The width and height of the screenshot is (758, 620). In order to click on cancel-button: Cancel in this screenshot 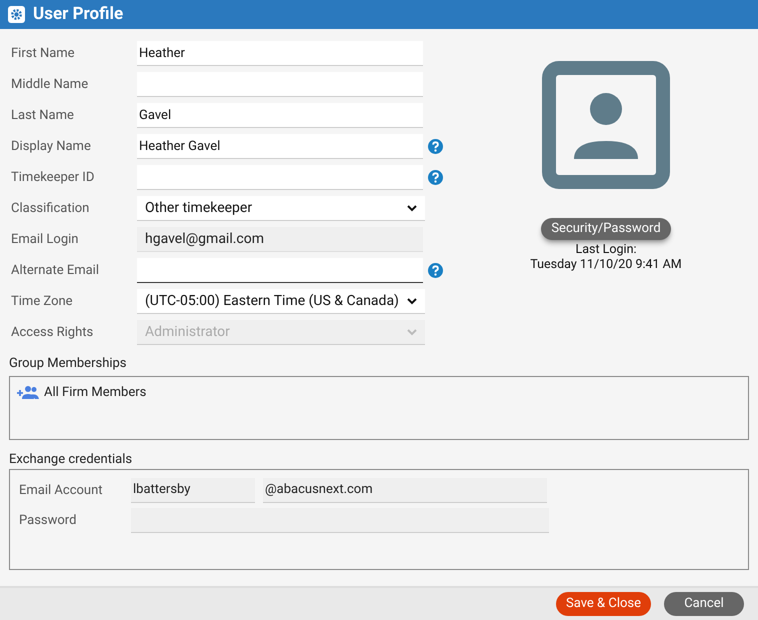, I will do `click(704, 604)`.